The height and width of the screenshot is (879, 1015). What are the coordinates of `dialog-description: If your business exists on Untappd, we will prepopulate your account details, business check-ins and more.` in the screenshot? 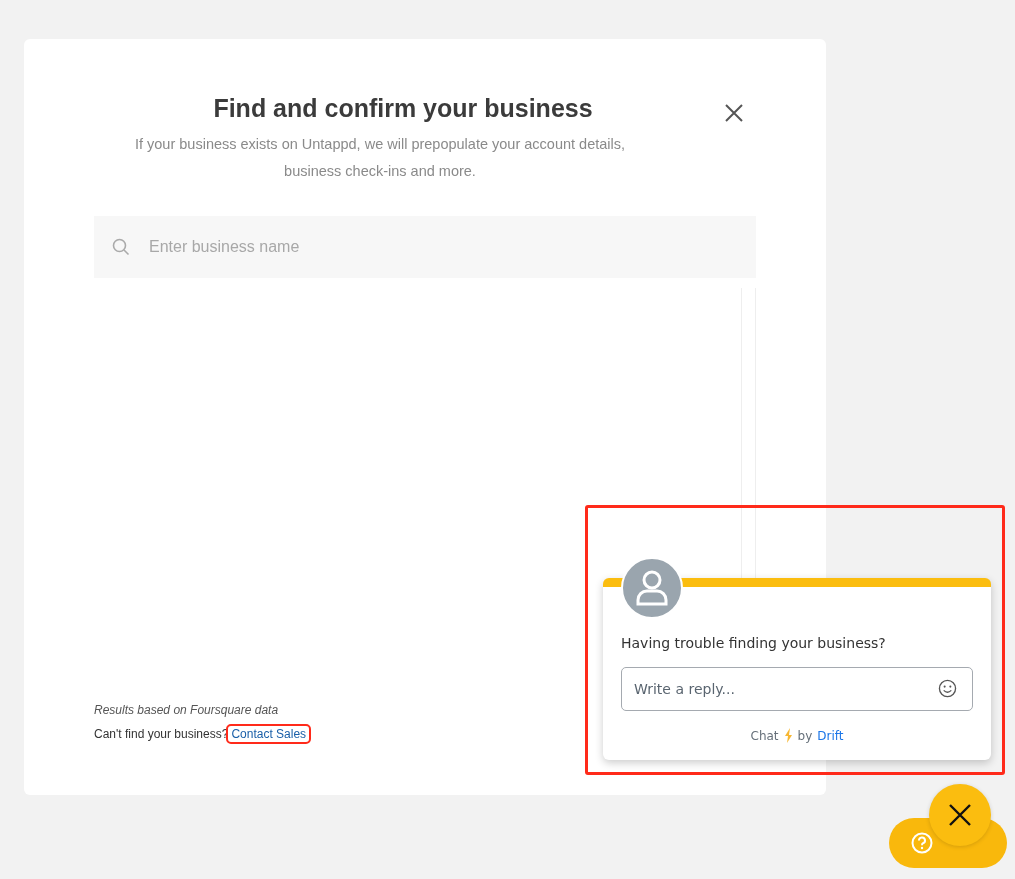 It's located at (380, 158).